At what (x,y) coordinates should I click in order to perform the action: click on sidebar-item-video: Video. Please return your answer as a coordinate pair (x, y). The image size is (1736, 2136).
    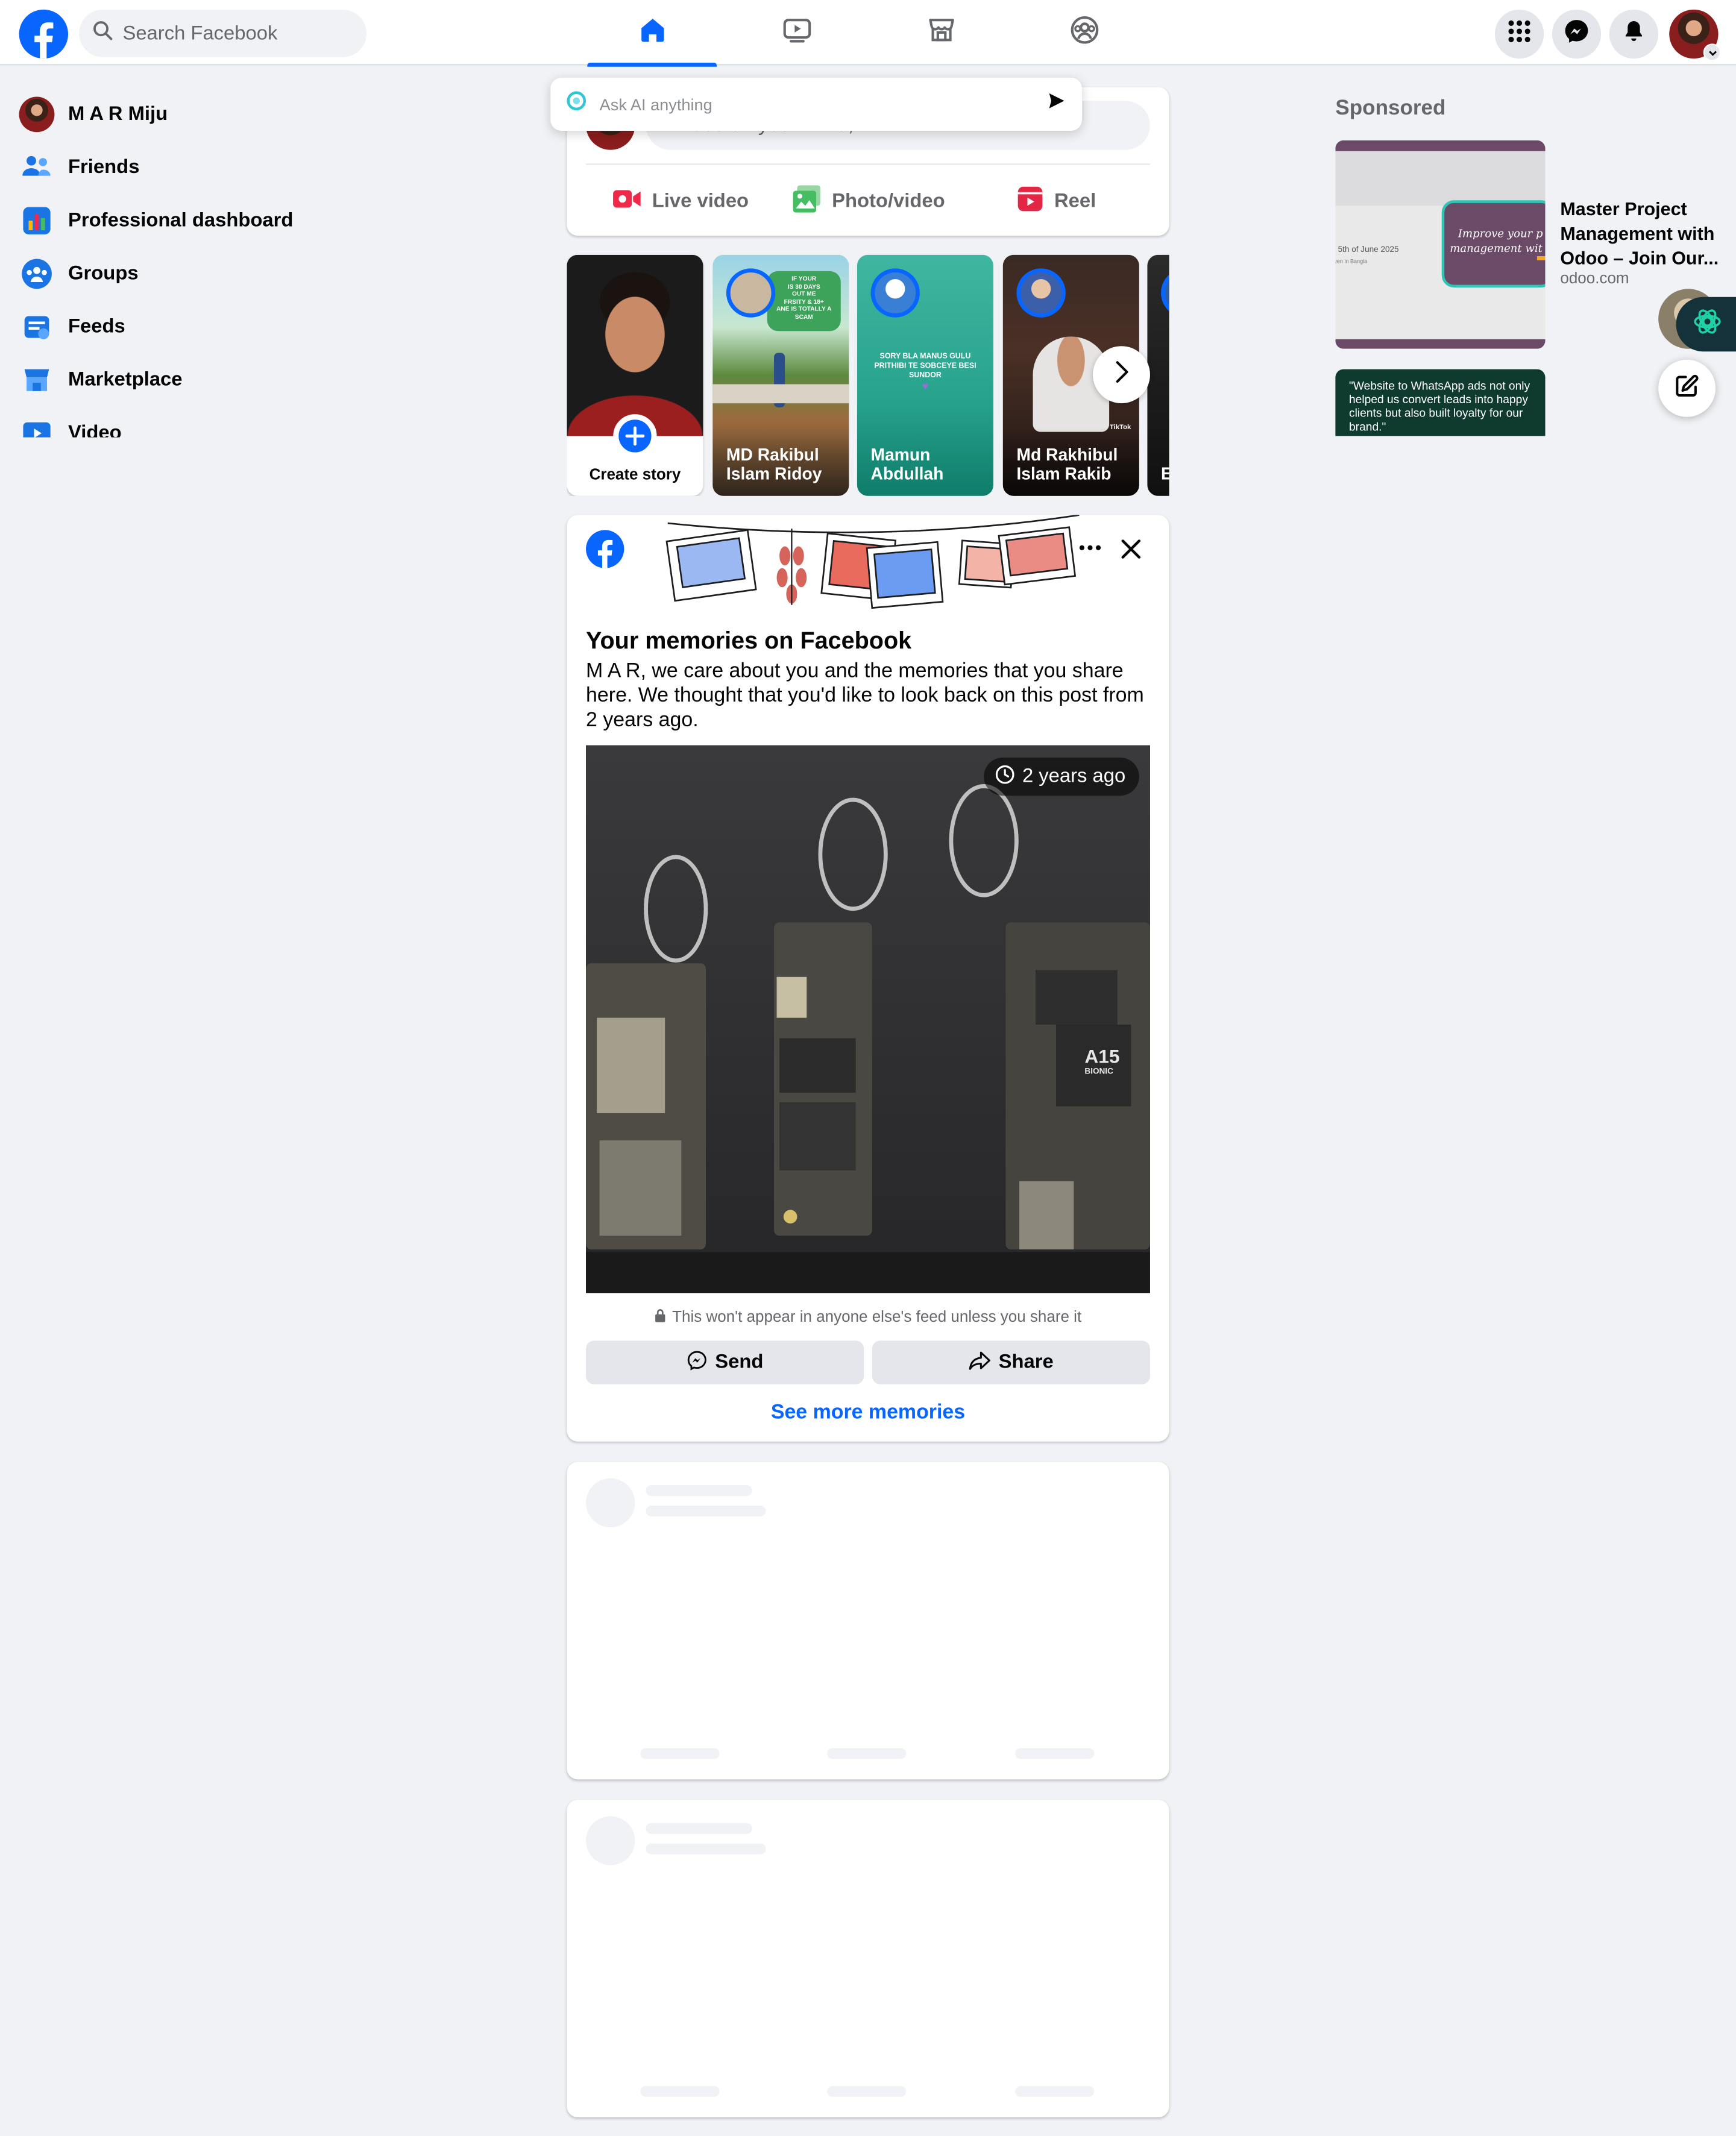
    Looking at the image, I should click on (188, 422).